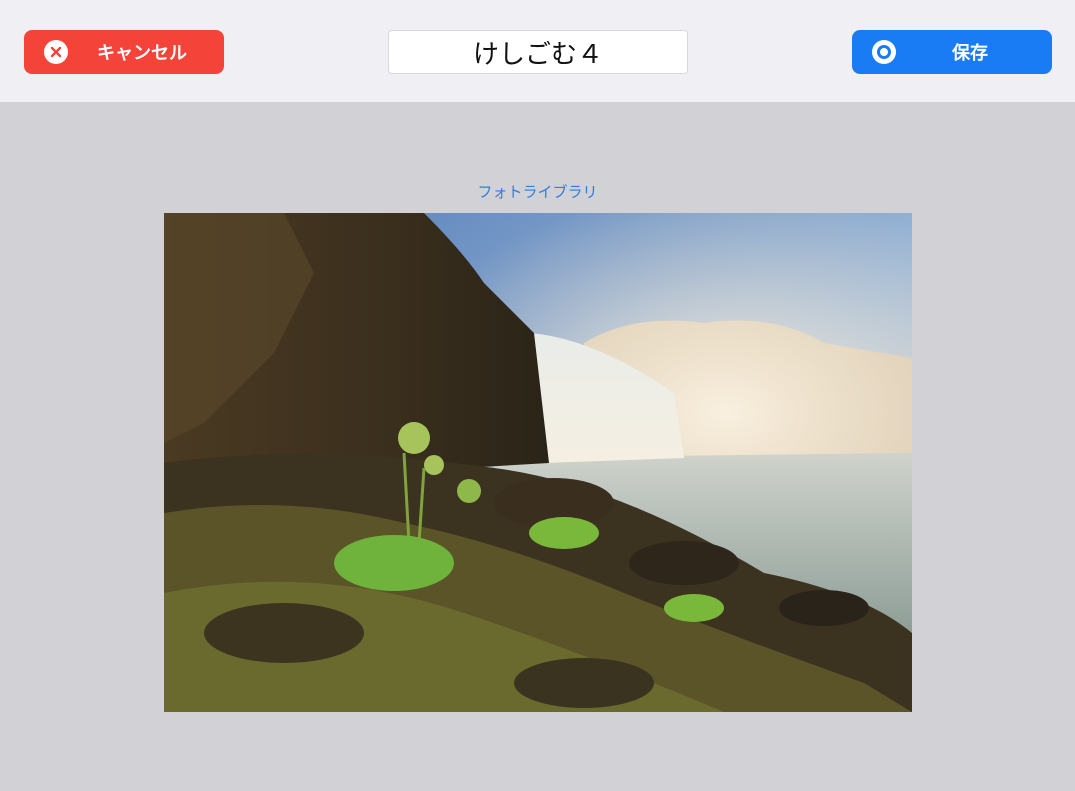 The width and height of the screenshot is (1075, 791). I want to click on save-label: 保存, so click(970, 53).